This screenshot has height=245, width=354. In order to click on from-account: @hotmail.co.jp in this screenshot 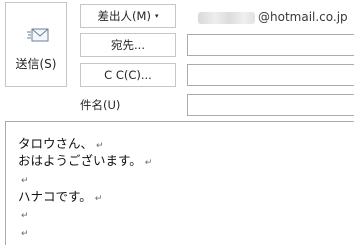, I will do `click(272, 18)`.